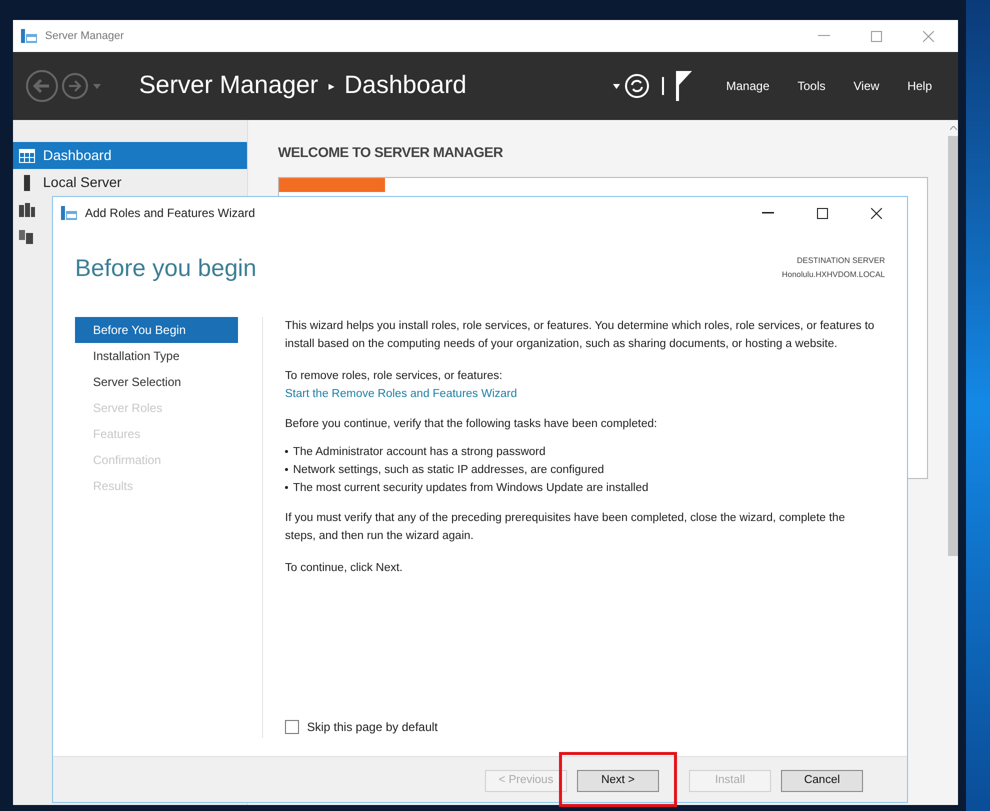  I want to click on servers-icon, so click(27, 209).